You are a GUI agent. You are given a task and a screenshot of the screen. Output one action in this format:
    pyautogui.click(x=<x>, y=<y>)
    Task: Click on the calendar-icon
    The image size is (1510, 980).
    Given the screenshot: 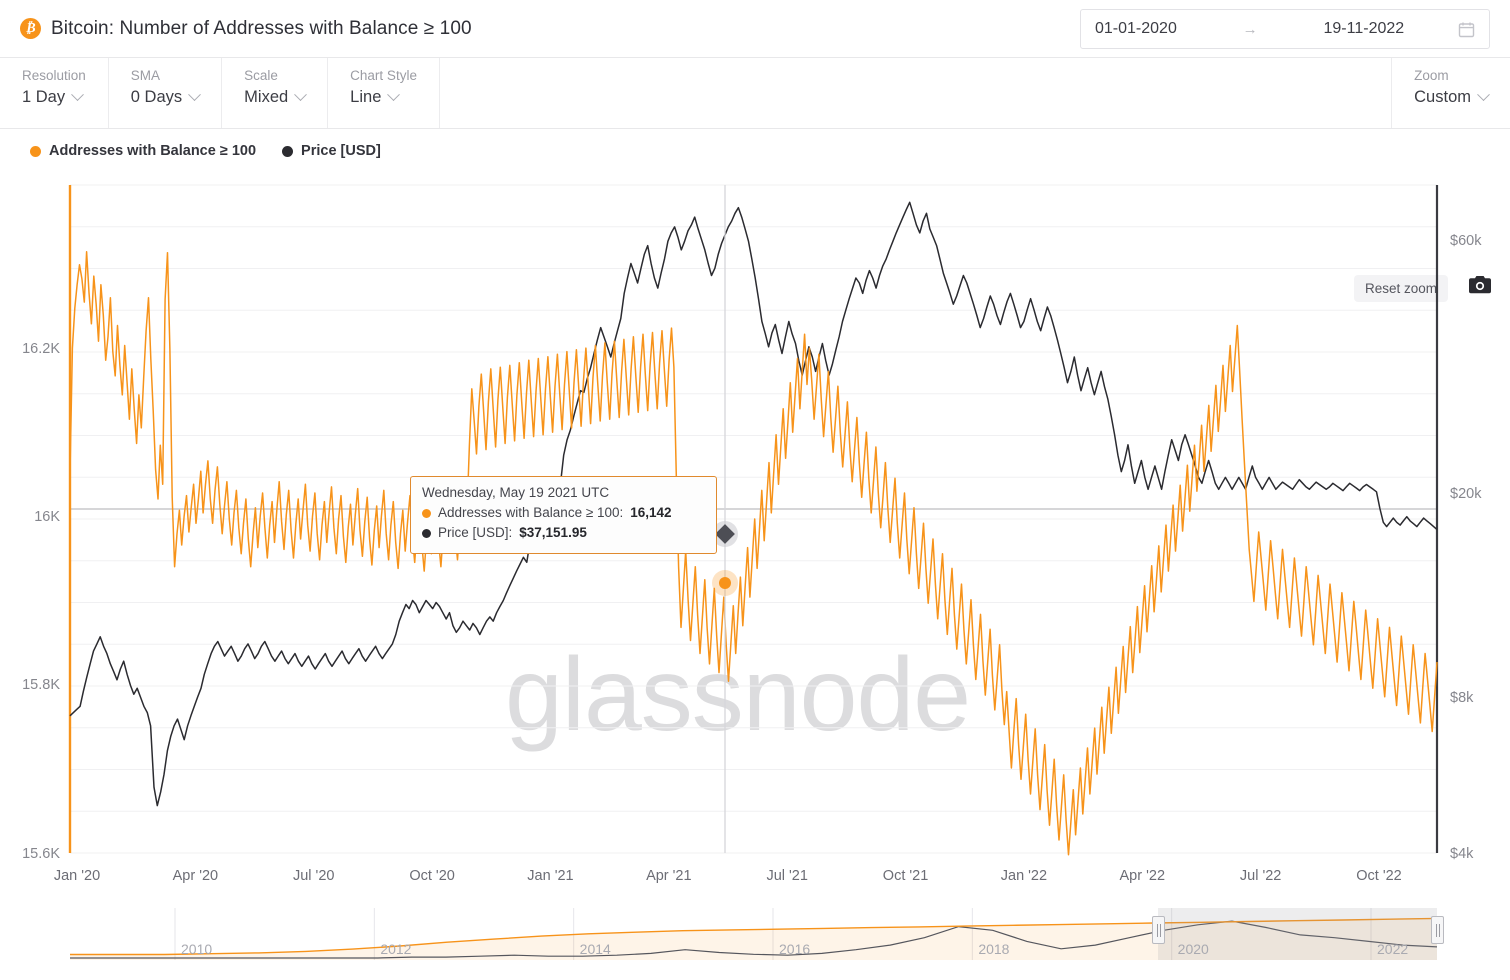 What is the action you would take?
    pyautogui.click(x=1466, y=29)
    